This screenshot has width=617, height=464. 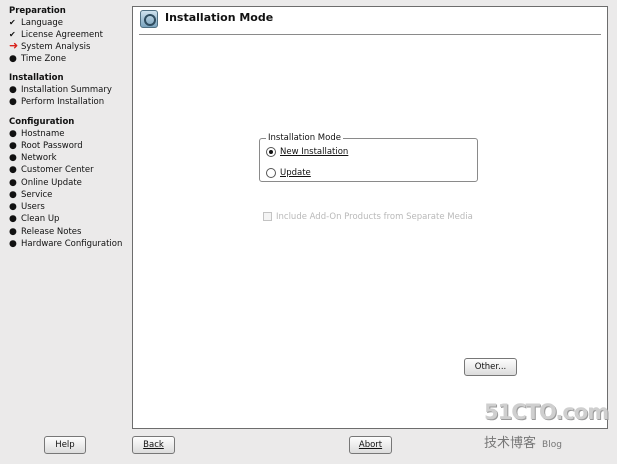 What do you see at coordinates (60, 90) in the screenshot?
I see `sidebar-item-installation-summary: ● Installation Summary` at bounding box center [60, 90].